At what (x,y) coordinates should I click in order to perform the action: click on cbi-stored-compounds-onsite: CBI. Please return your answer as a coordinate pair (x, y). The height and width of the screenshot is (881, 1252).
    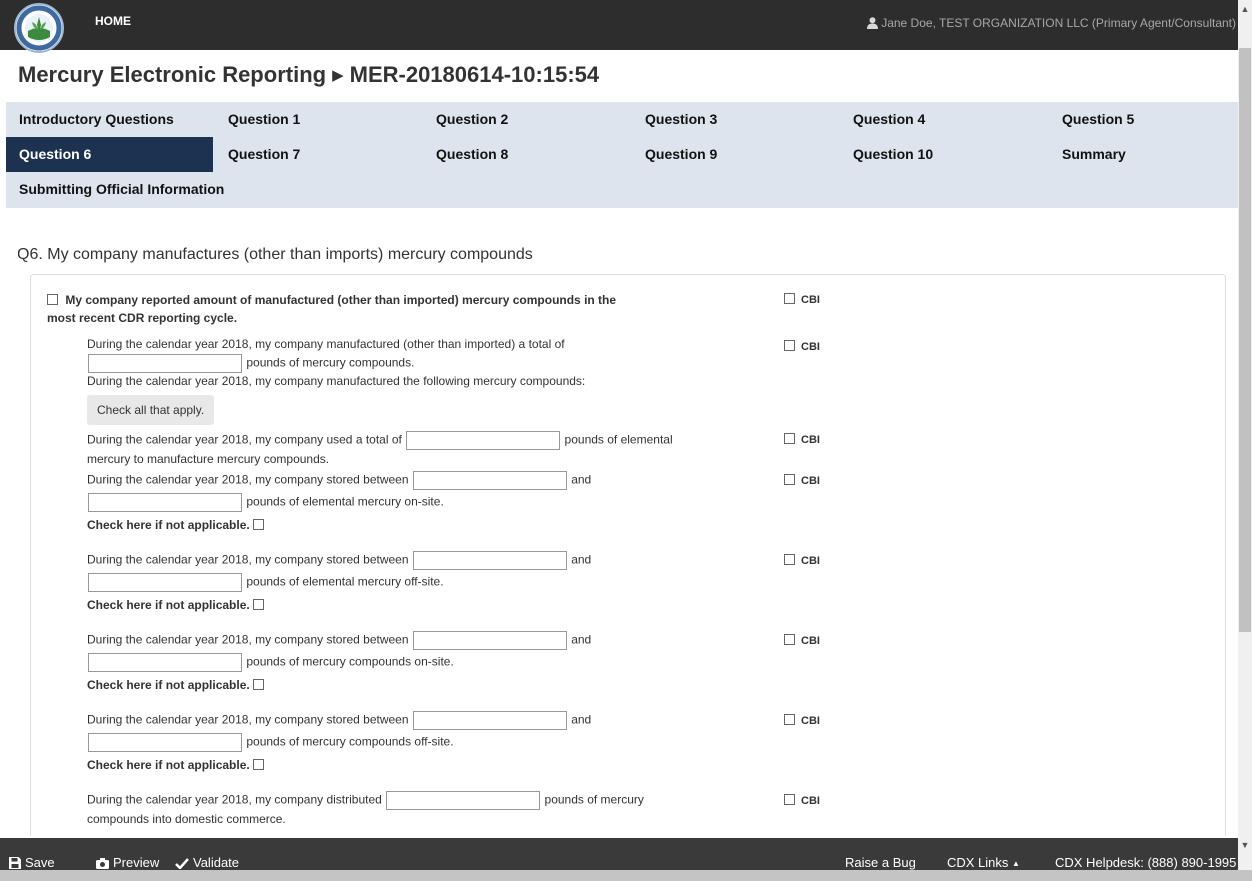
    Looking at the image, I should click on (802, 640).